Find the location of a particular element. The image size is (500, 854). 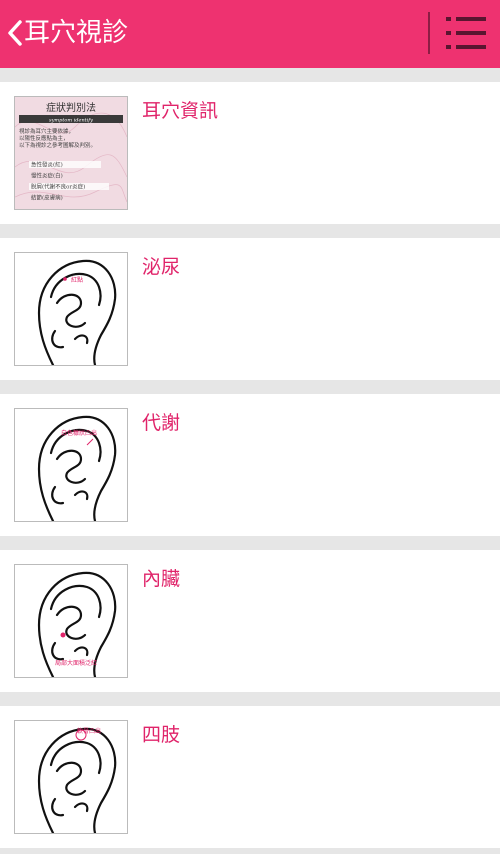

thumb-text-2: 以陽性反應點為主， is located at coordinates (44, 138).